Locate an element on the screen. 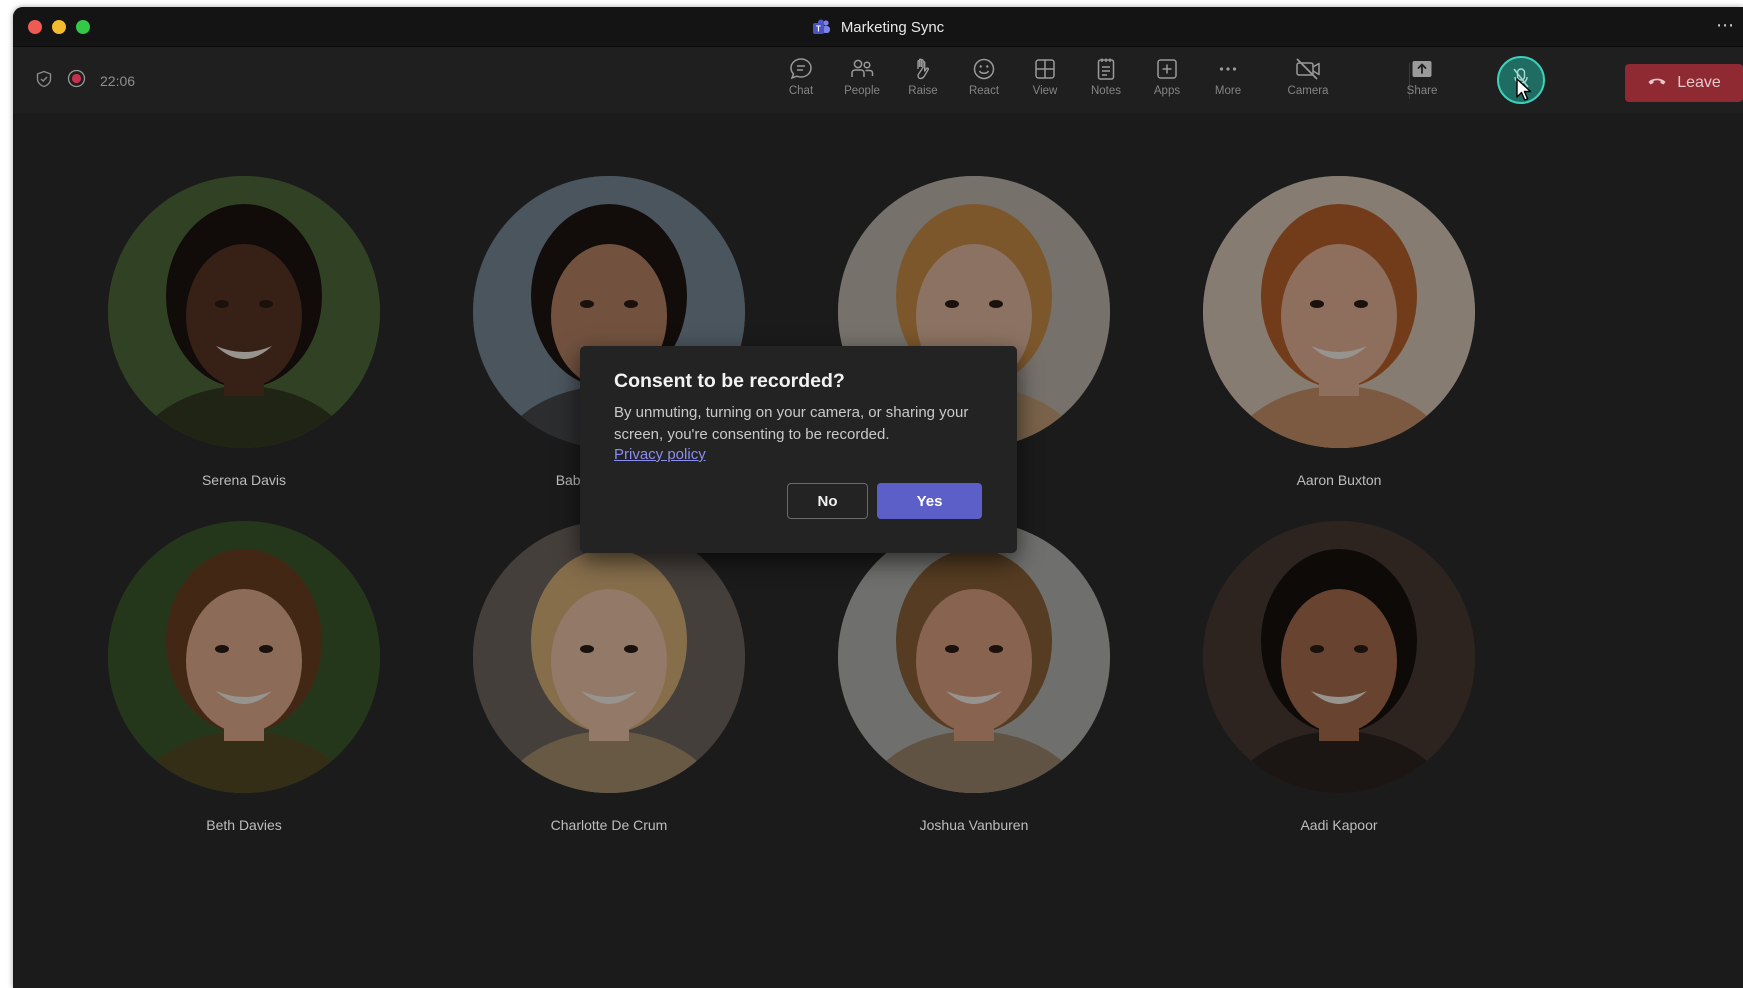  titlebar-more-icon: ⋯ is located at coordinates (1725, 25).